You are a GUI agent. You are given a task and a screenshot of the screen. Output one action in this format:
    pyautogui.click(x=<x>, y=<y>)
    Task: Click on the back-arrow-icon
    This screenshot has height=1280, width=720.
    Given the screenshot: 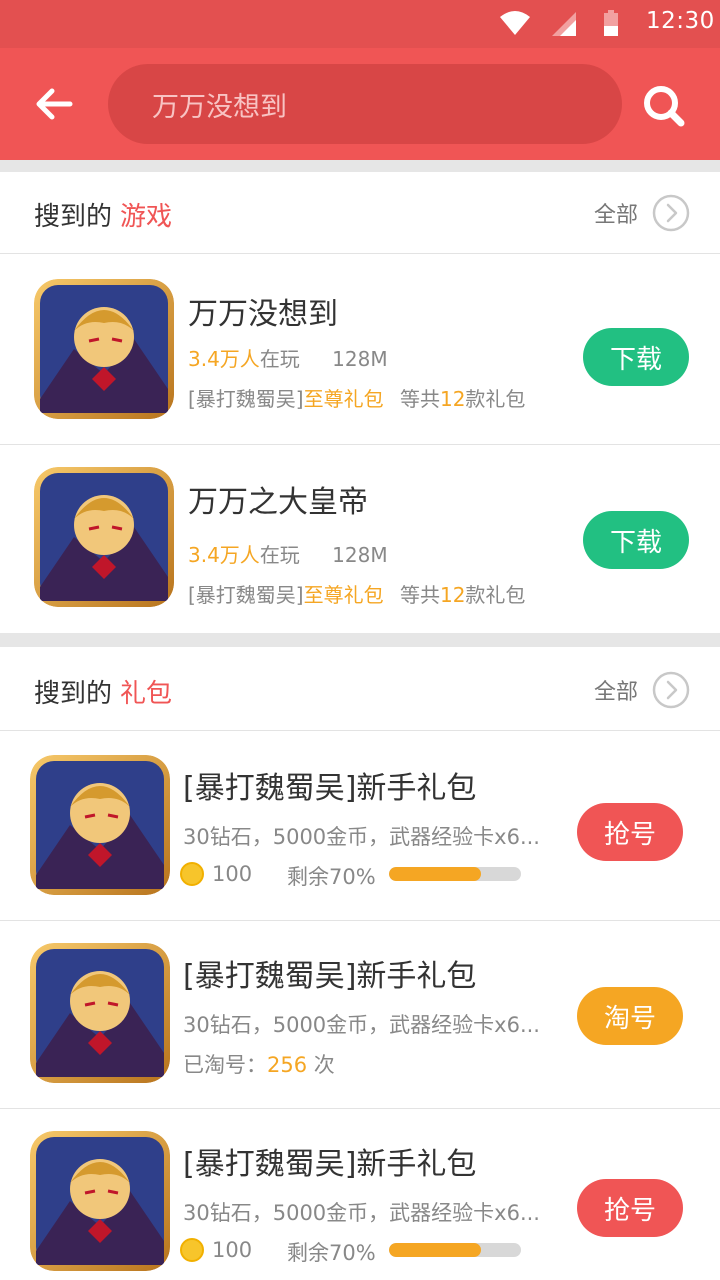 What is the action you would take?
    pyautogui.click(x=54, y=104)
    